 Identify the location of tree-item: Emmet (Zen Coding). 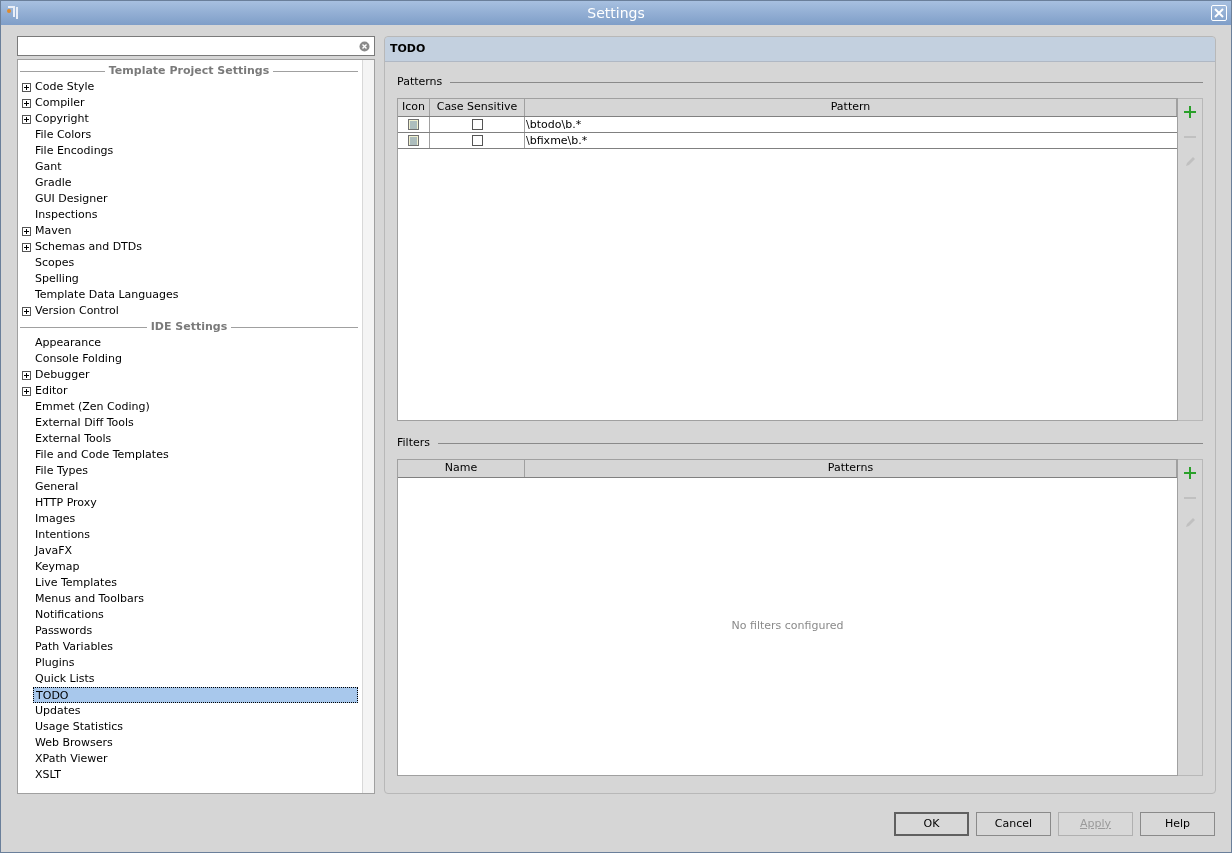
(92, 407).